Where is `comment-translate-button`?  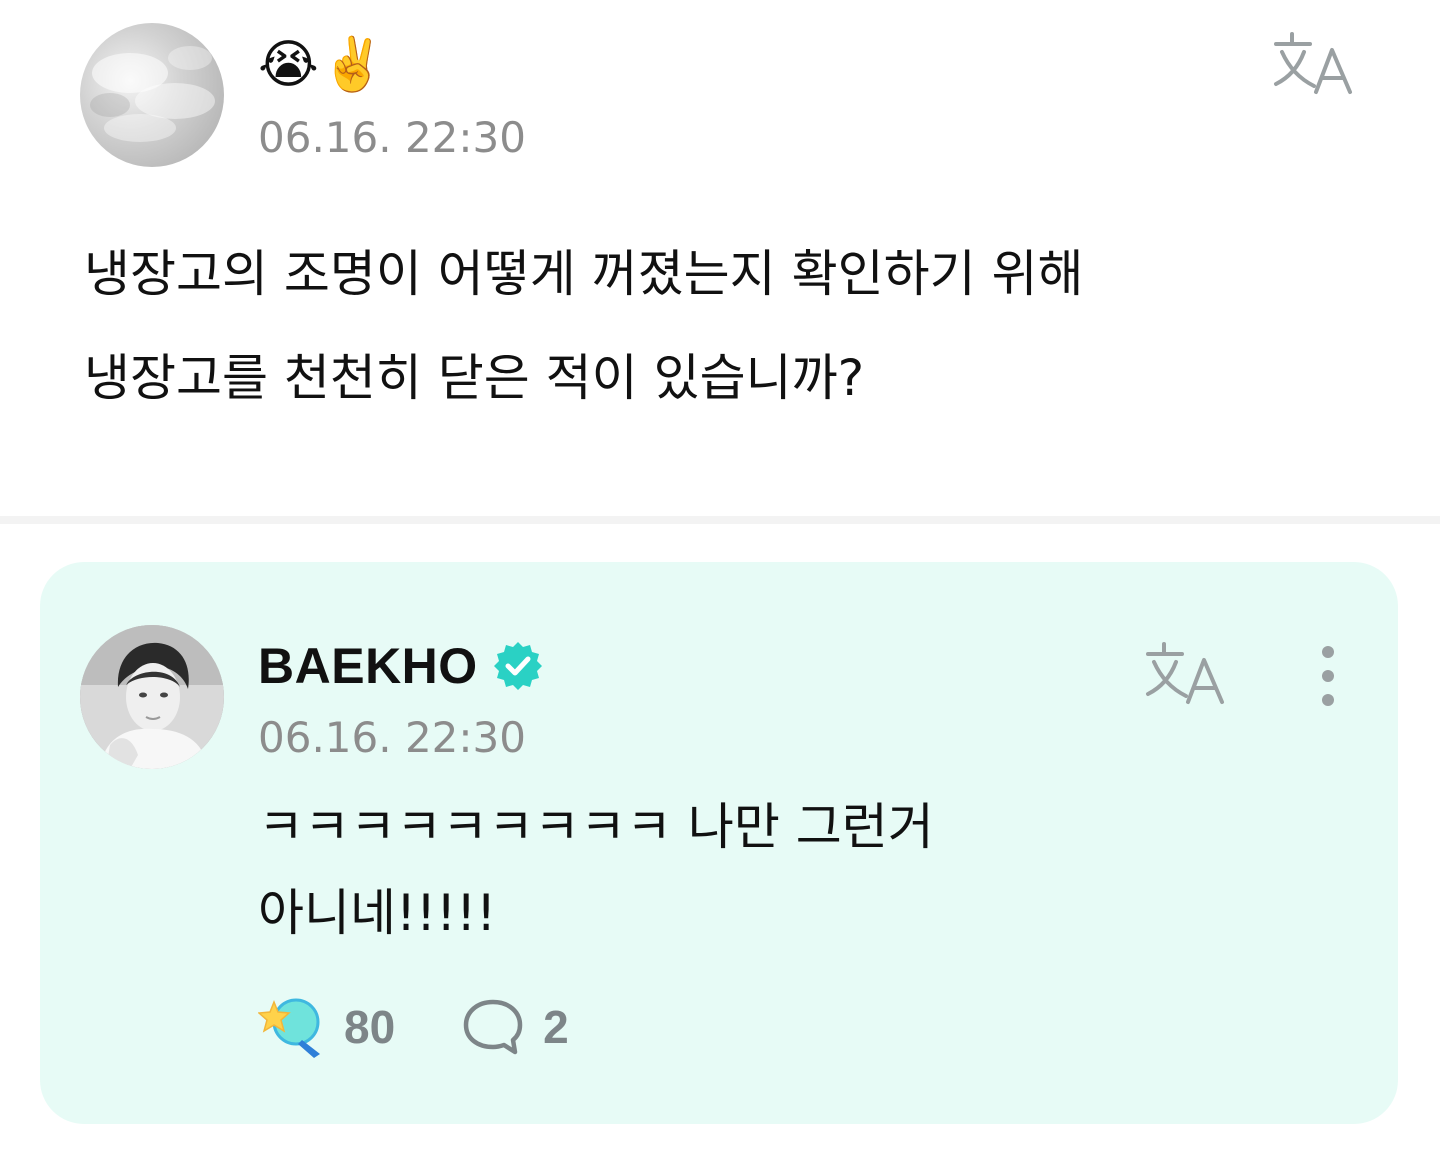
comment-translate-button is located at coordinates (1189, 673).